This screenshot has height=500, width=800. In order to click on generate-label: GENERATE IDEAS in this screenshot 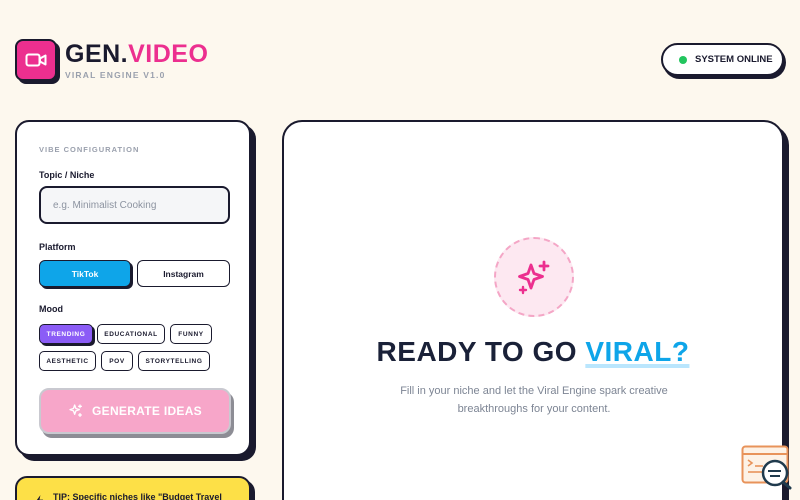, I will do `click(147, 411)`.